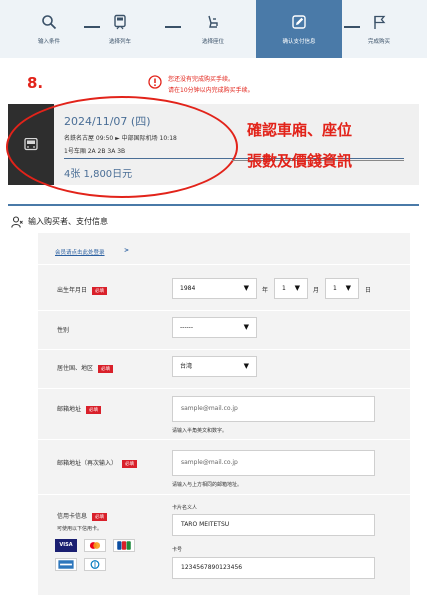  I want to click on warning-icon, so click(155, 82).